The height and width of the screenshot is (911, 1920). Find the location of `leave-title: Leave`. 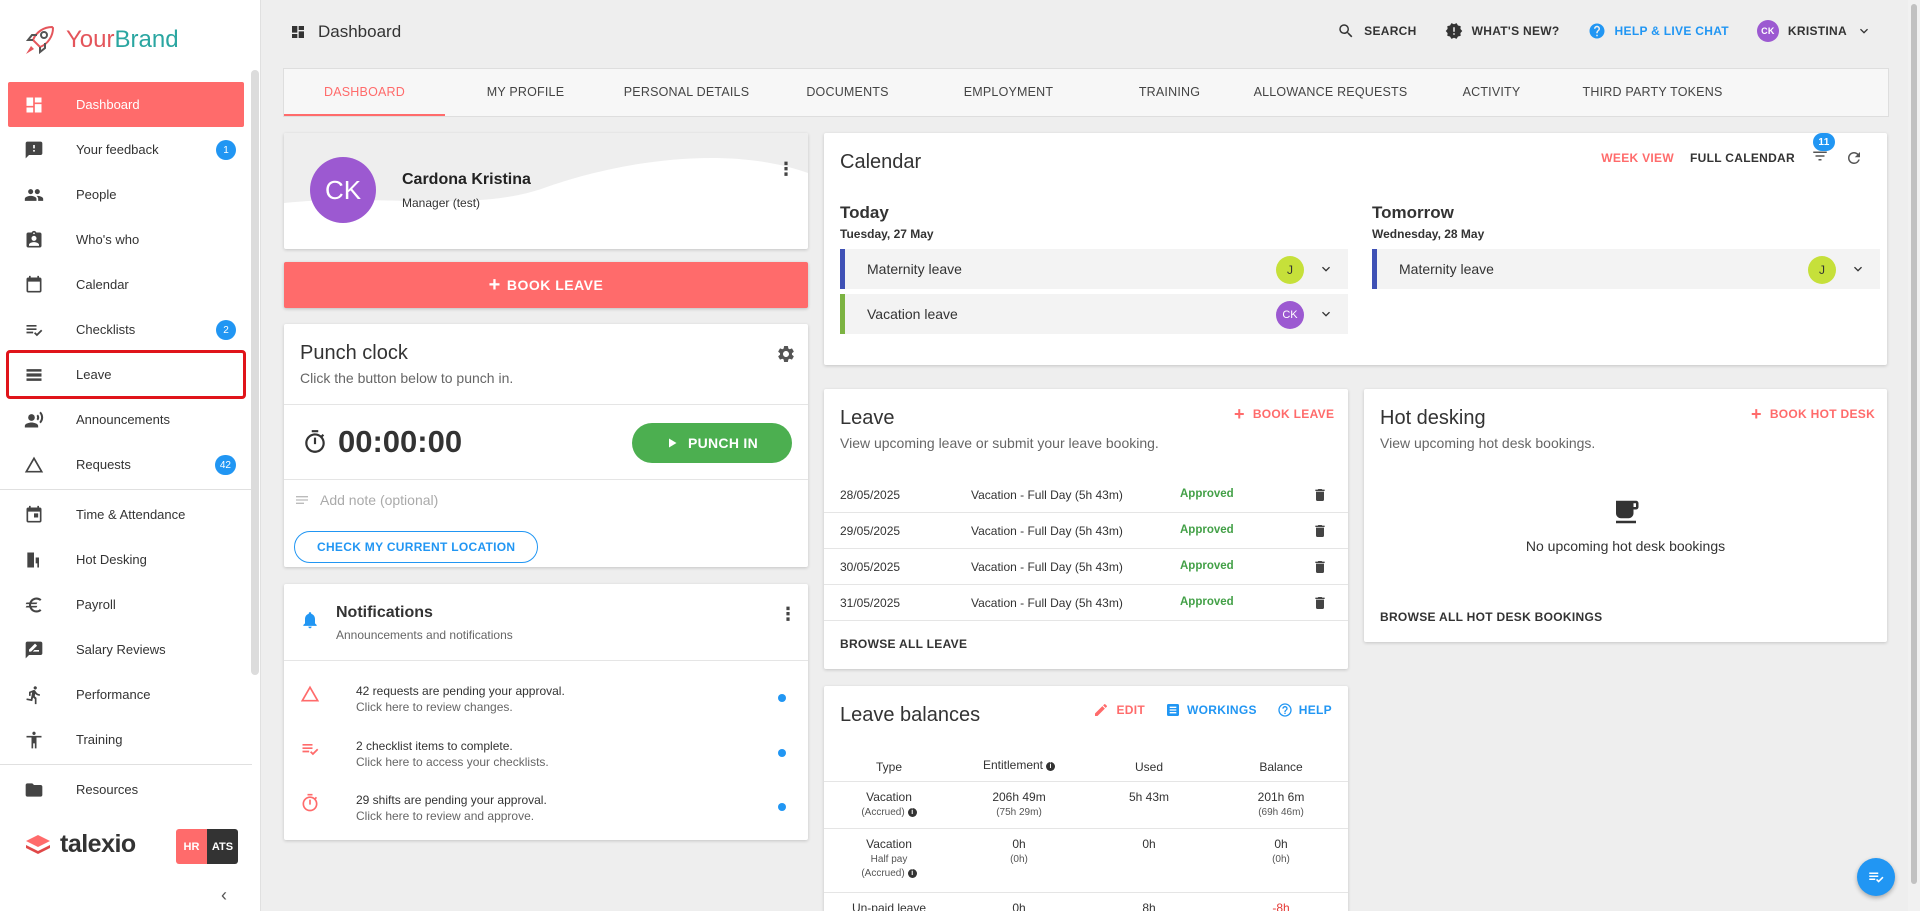

leave-title: Leave is located at coordinates (867, 418).